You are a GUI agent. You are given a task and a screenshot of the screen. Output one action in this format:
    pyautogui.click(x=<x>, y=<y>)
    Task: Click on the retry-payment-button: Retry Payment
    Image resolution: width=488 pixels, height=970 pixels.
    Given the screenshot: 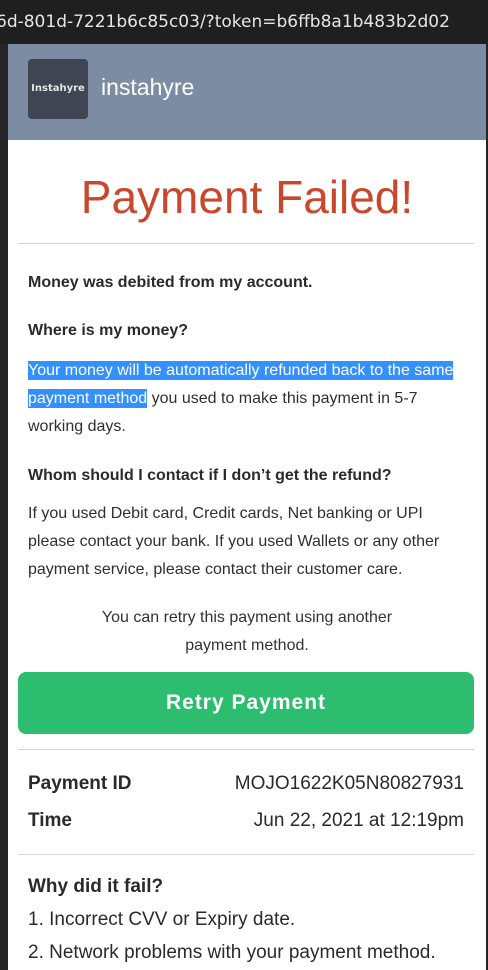 What is the action you would take?
    pyautogui.click(x=246, y=703)
    